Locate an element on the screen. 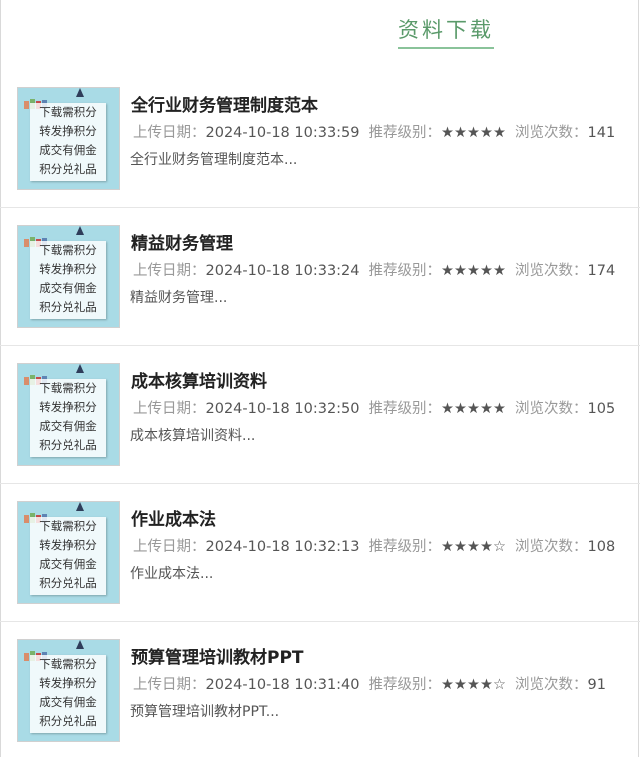 The image size is (640, 760). item-title-link: 预算管理培训教材PPT is located at coordinates (217, 655).